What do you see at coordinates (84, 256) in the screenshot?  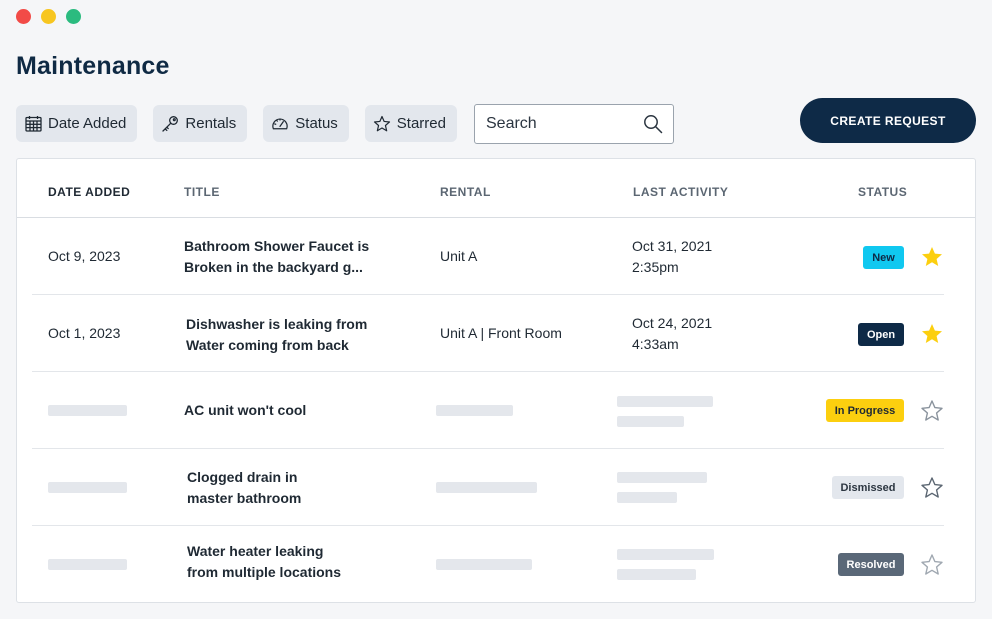 I see `date-added-cell: Oct 9, 2023` at bounding box center [84, 256].